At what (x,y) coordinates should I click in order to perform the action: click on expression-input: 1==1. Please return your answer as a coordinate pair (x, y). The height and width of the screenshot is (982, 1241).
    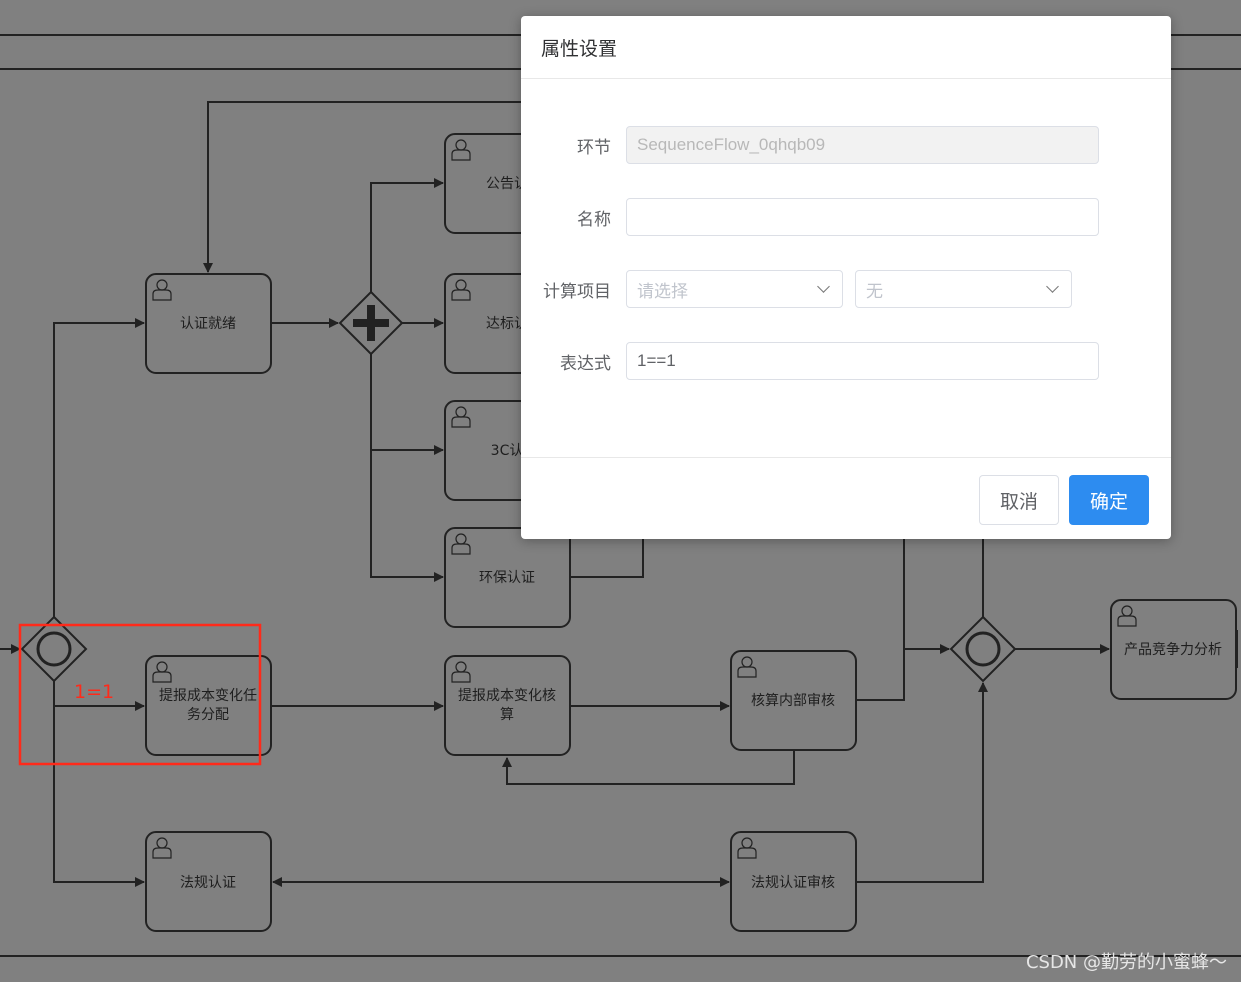
    Looking at the image, I should click on (862, 361).